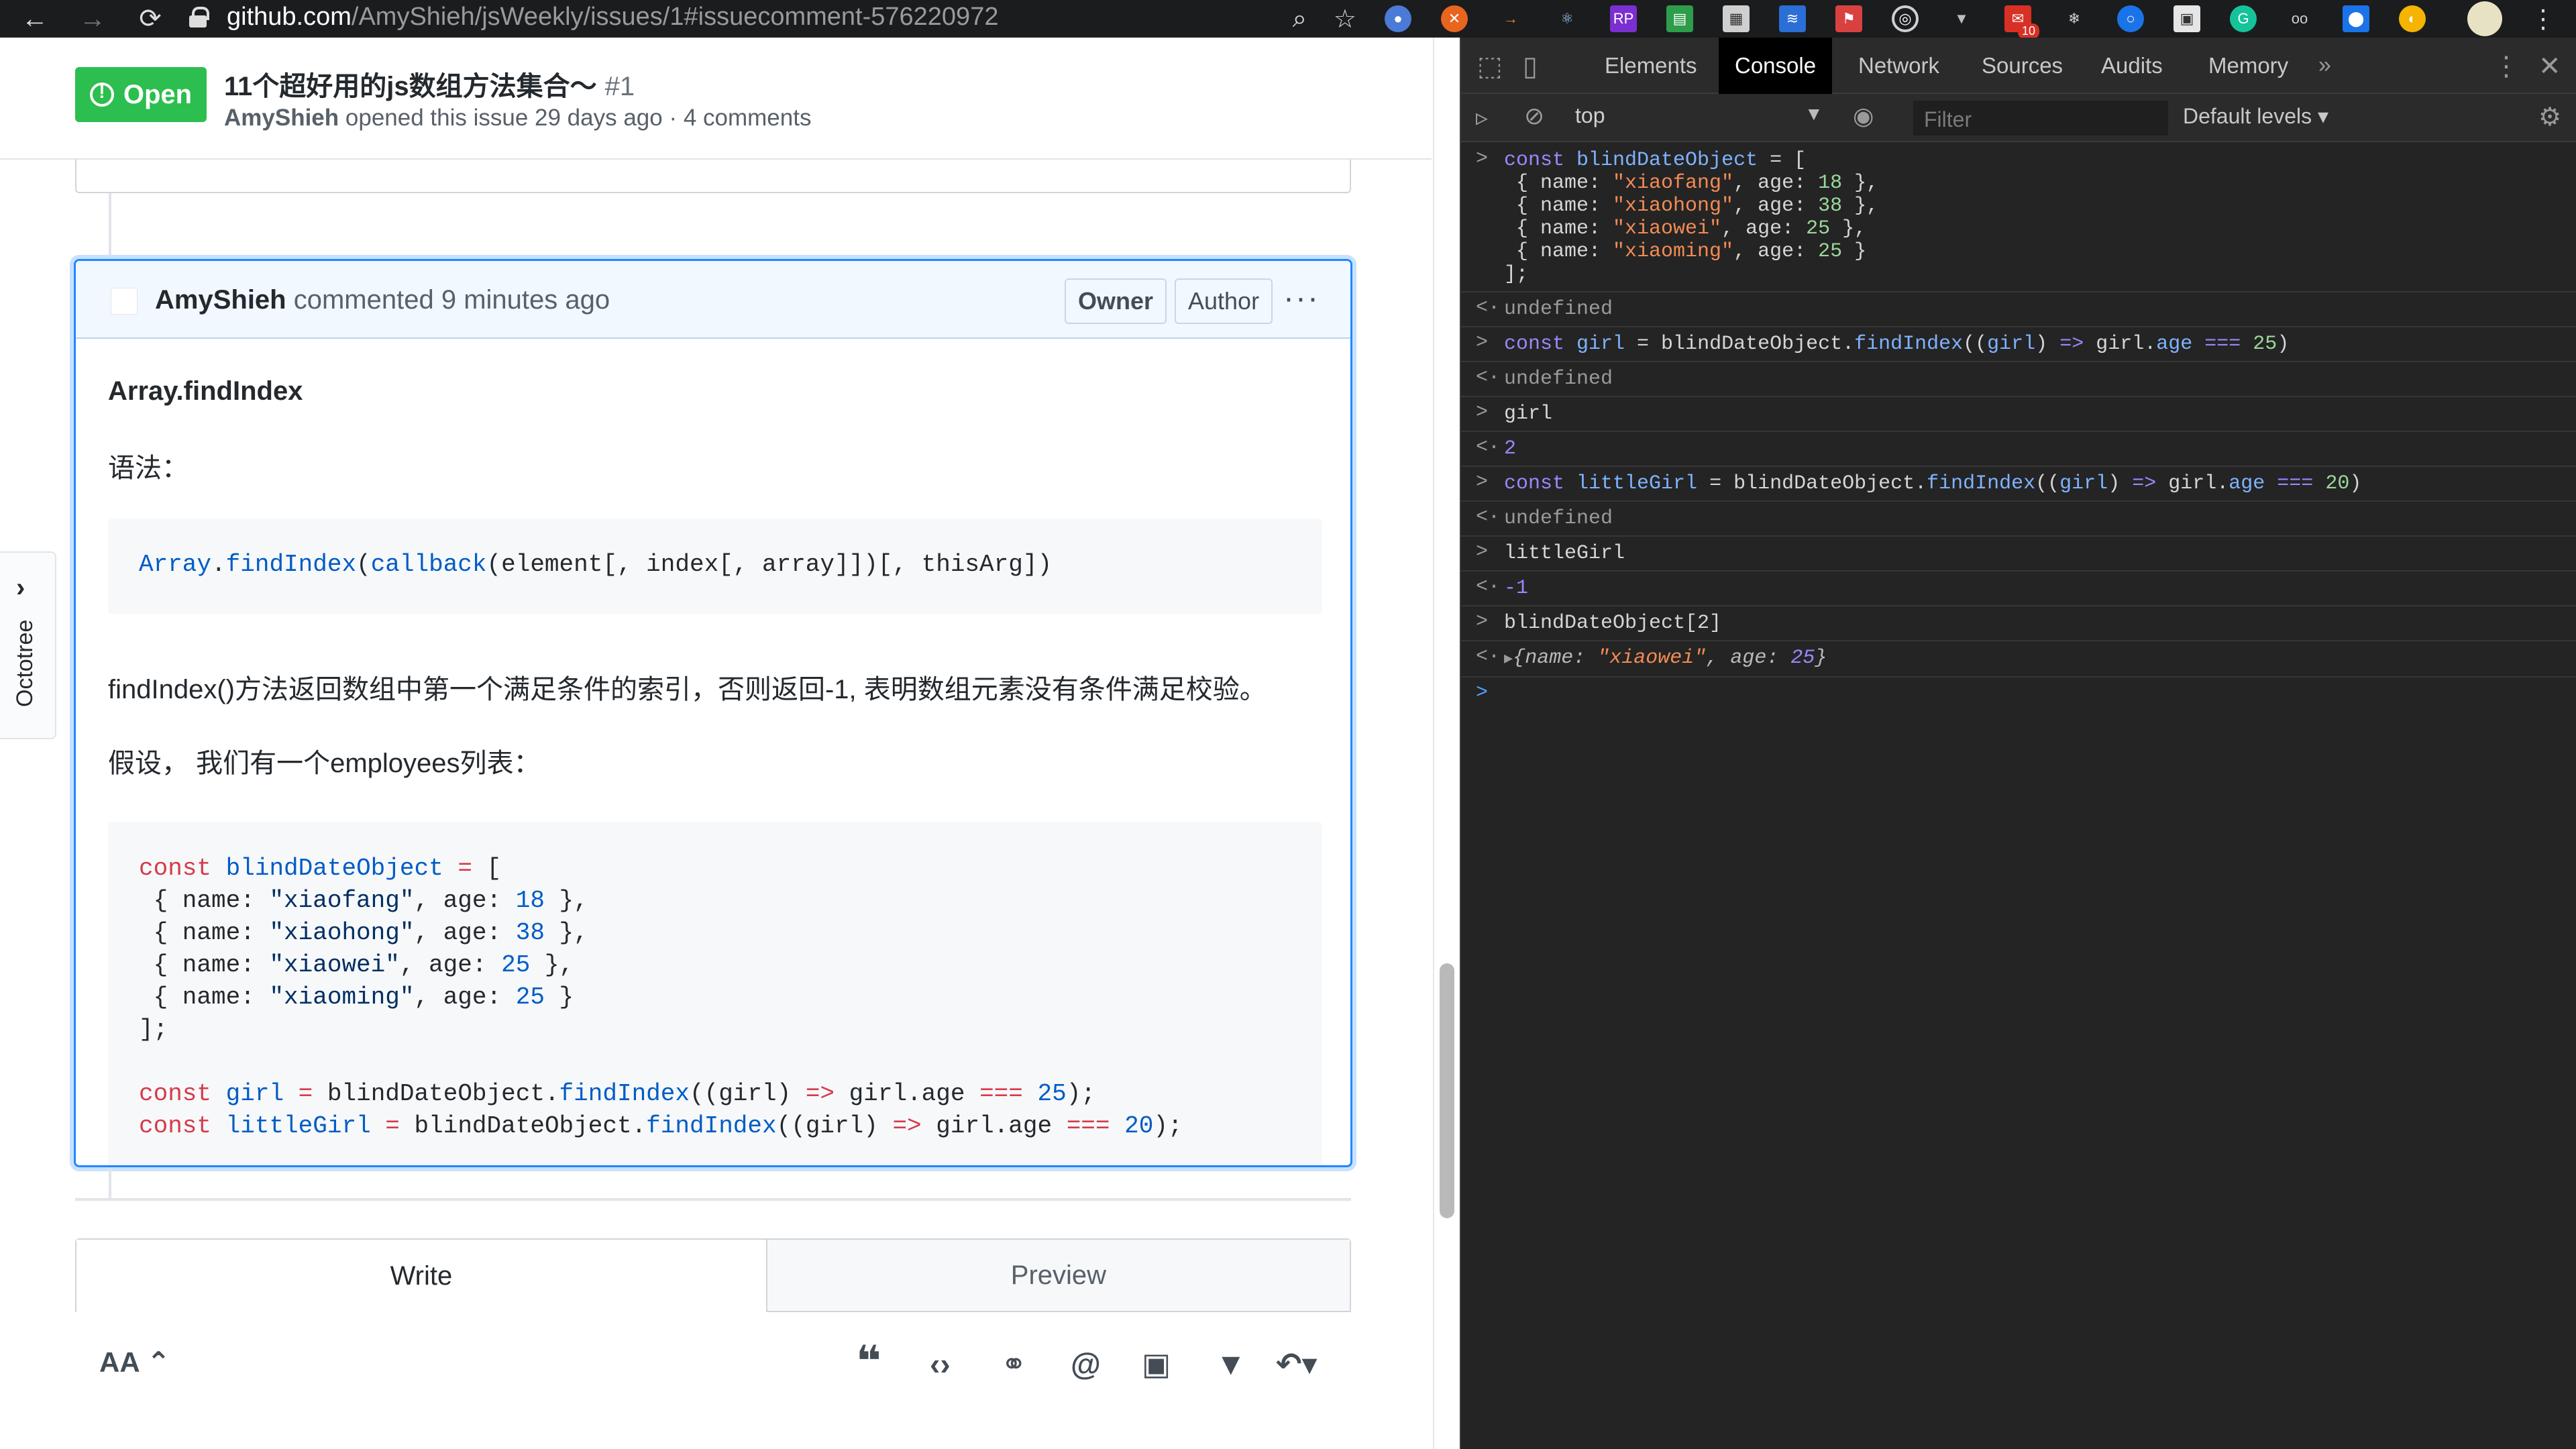 This screenshot has height=1449, width=2576. Describe the element at coordinates (2248, 66) in the screenshot. I see `tab-memory: Memory` at that location.